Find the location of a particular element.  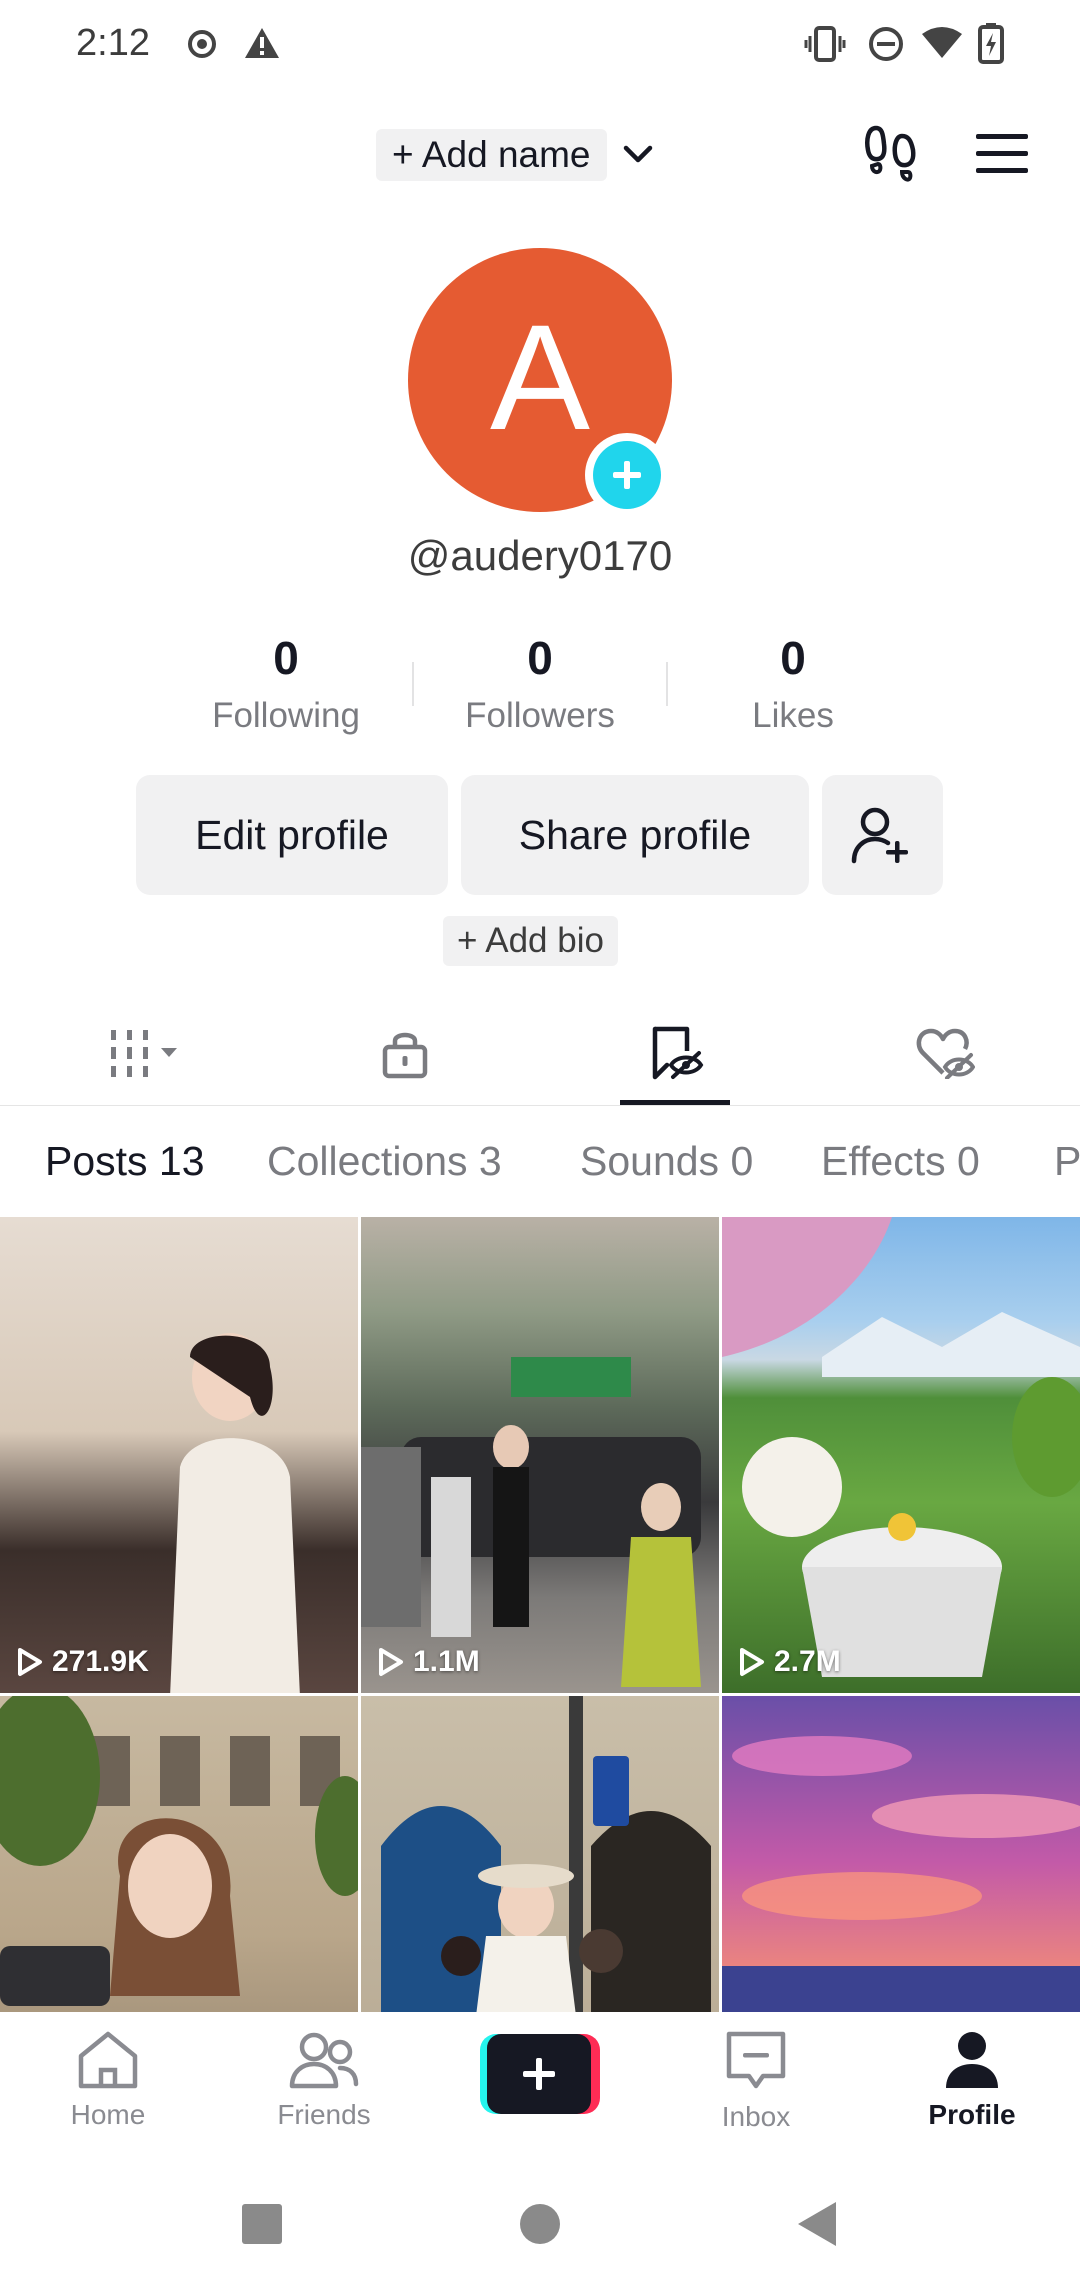

post-thumbnail: 2.7M is located at coordinates (901, 1455).